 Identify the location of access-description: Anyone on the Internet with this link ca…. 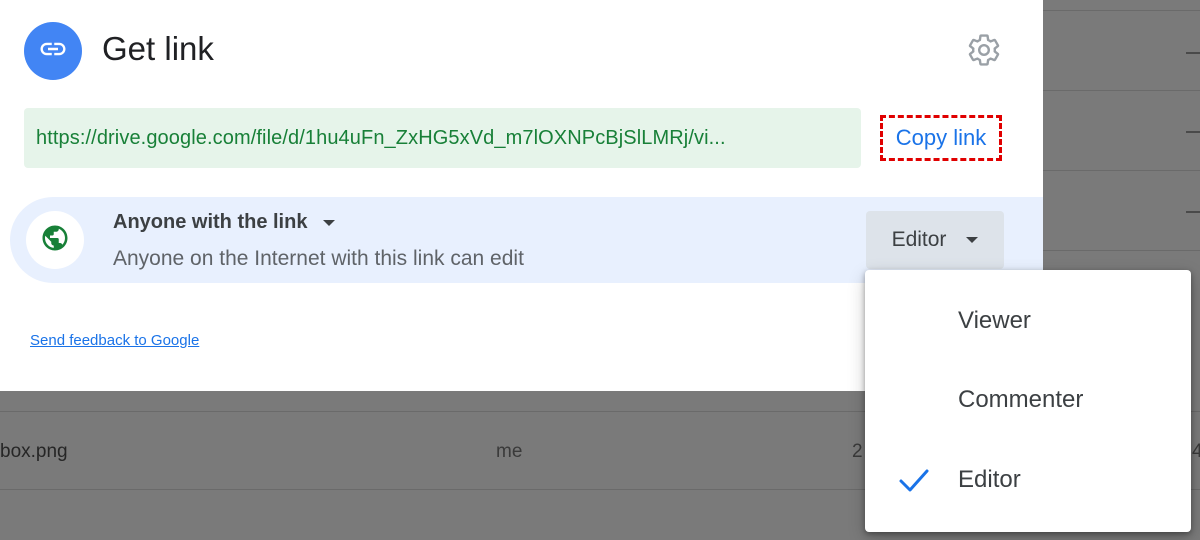
(318, 258).